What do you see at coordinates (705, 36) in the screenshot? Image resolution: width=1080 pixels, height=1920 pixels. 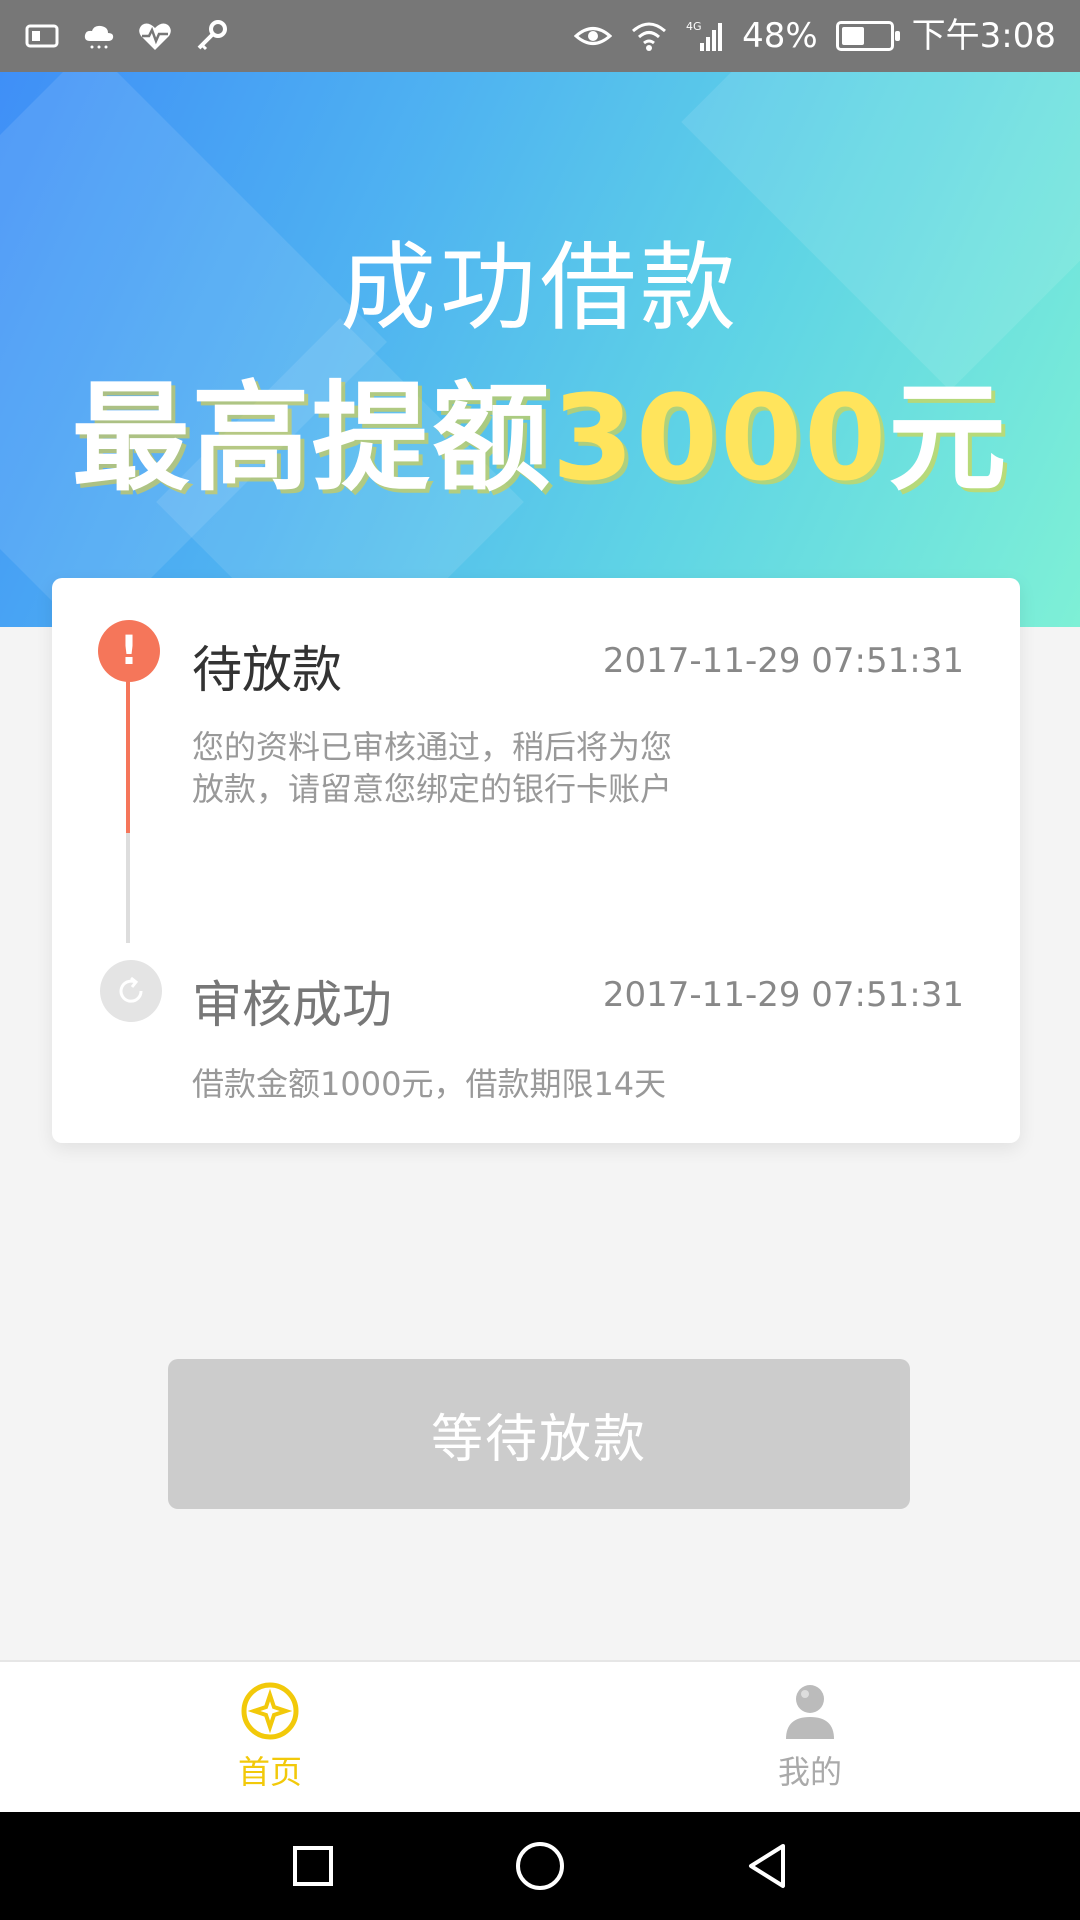 I see `signal-icon: 4G` at bounding box center [705, 36].